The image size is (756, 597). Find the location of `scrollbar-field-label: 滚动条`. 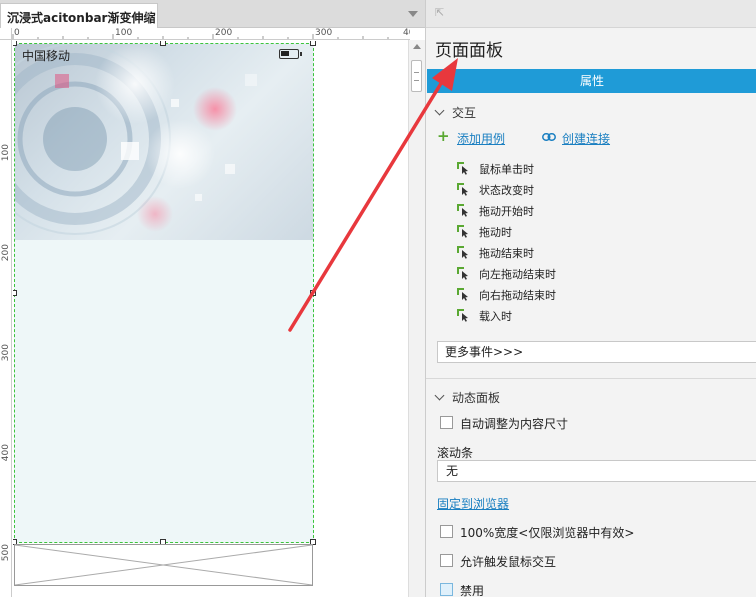

scrollbar-field-label: 滚动条 is located at coordinates (455, 453).